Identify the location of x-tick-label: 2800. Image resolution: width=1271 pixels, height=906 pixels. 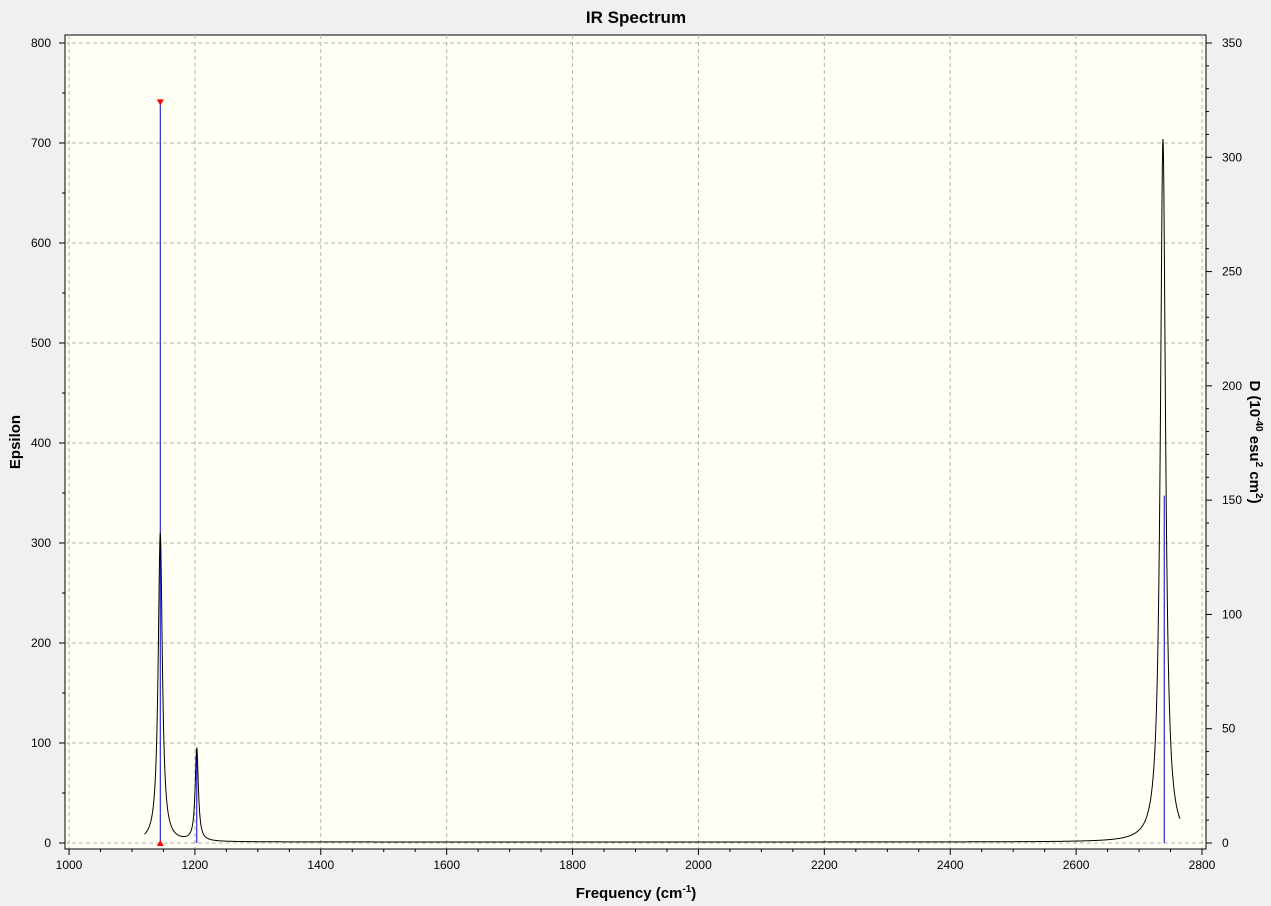
(1202, 865).